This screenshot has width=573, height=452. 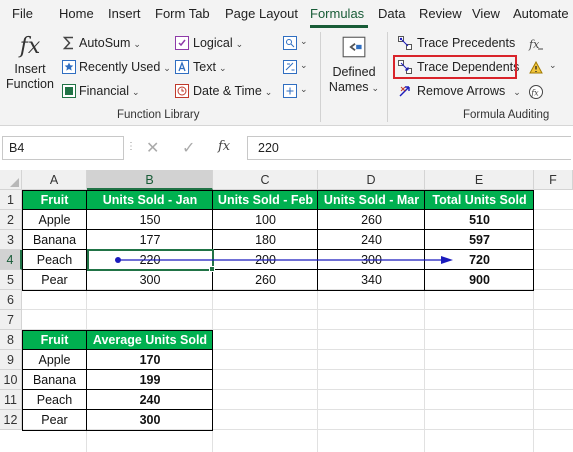 I want to click on tab-automate: Automate, so click(x=541, y=13).